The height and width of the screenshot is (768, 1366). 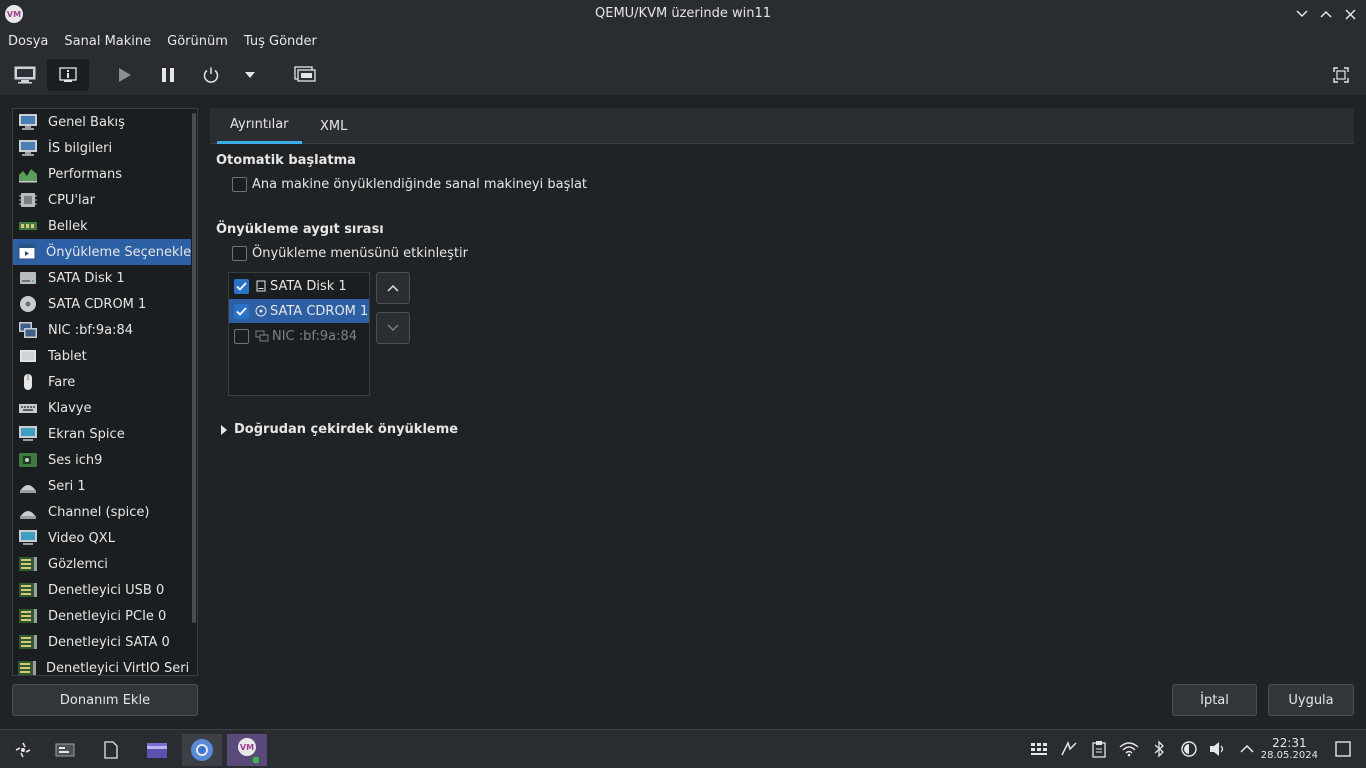 I want to click on document-icon, so click(x=111, y=750).